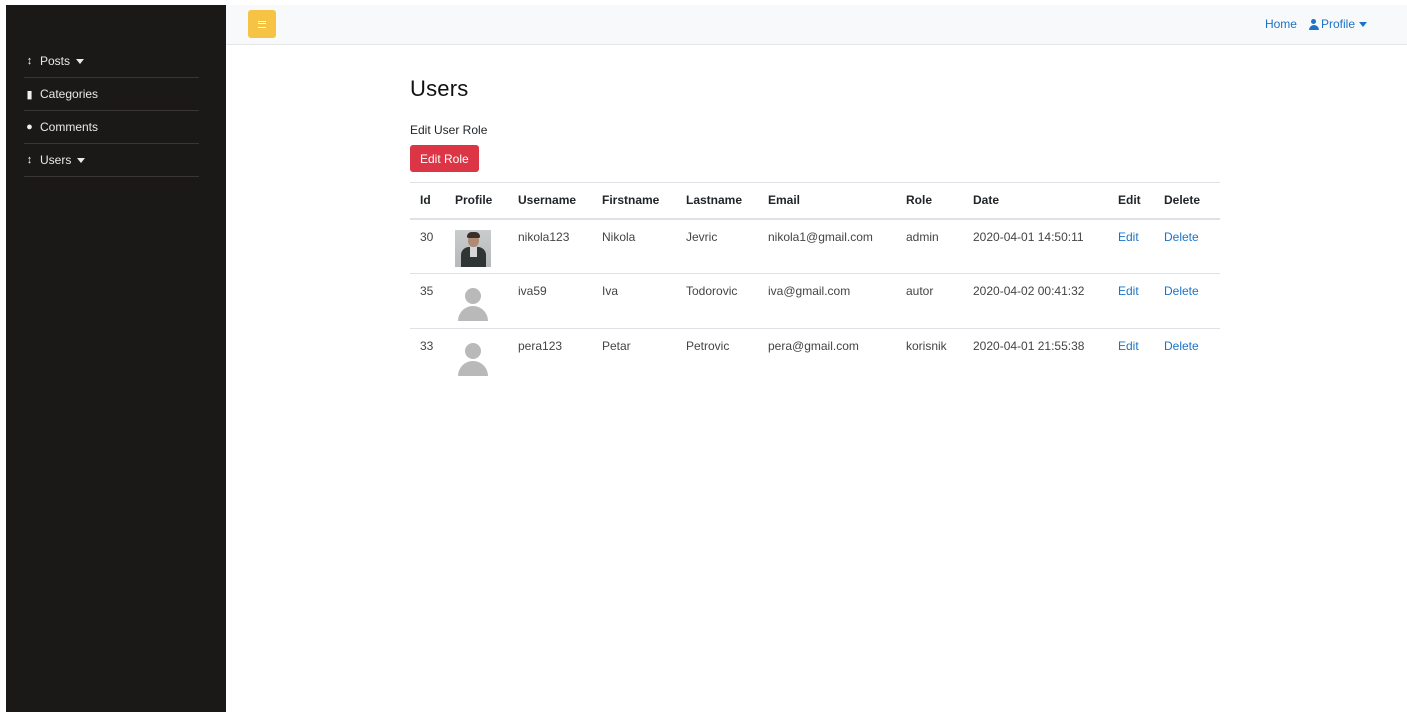 The height and width of the screenshot is (712, 1407). What do you see at coordinates (717, 246) in the screenshot?
I see `cell-lastname: Jevric` at bounding box center [717, 246].